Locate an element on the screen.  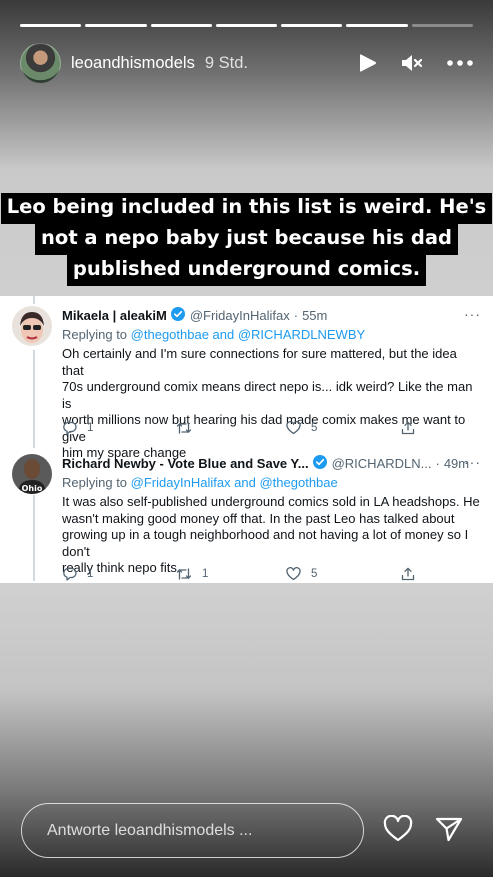
more-icon is located at coordinates (460, 63).